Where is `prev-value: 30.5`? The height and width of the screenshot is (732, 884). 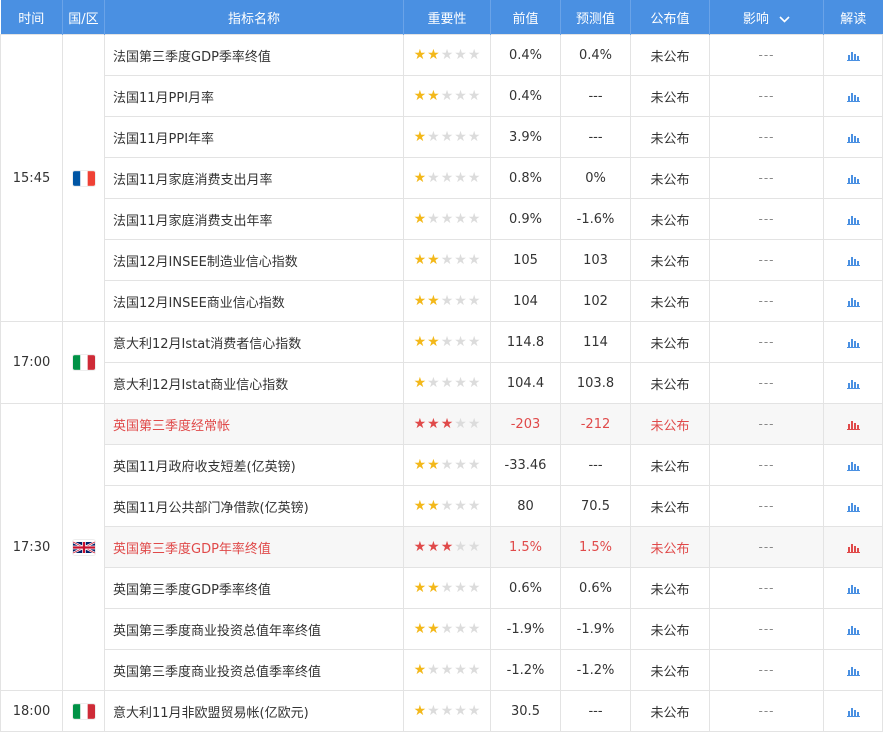 prev-value: 30.5 is located at coordinates (525, 711).